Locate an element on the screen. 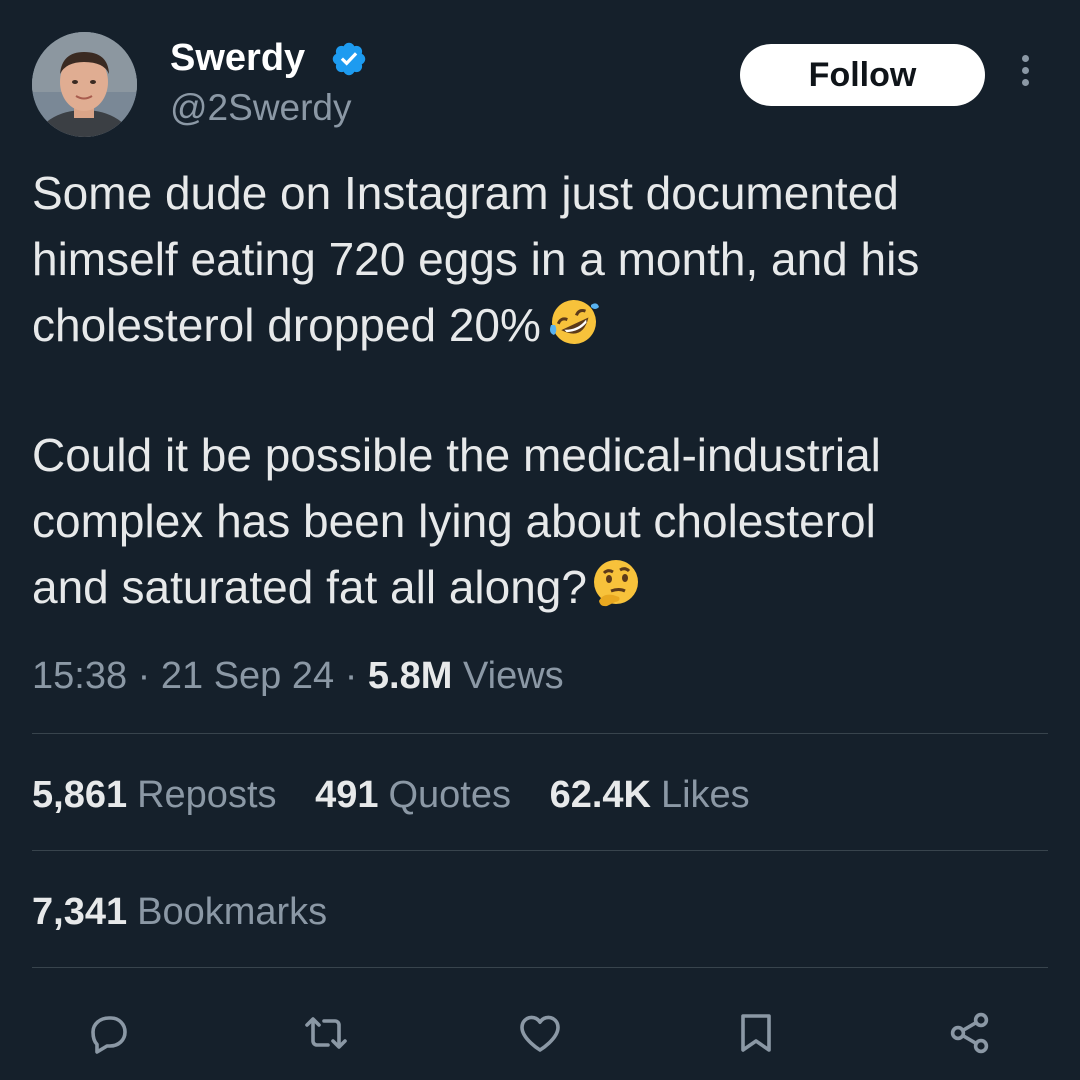 This screenshot has width=1080, height=1080. tweet-metadata: 15:38 · 21 Sep 24 · 5.8M Views is located at coordinates (298, 676).